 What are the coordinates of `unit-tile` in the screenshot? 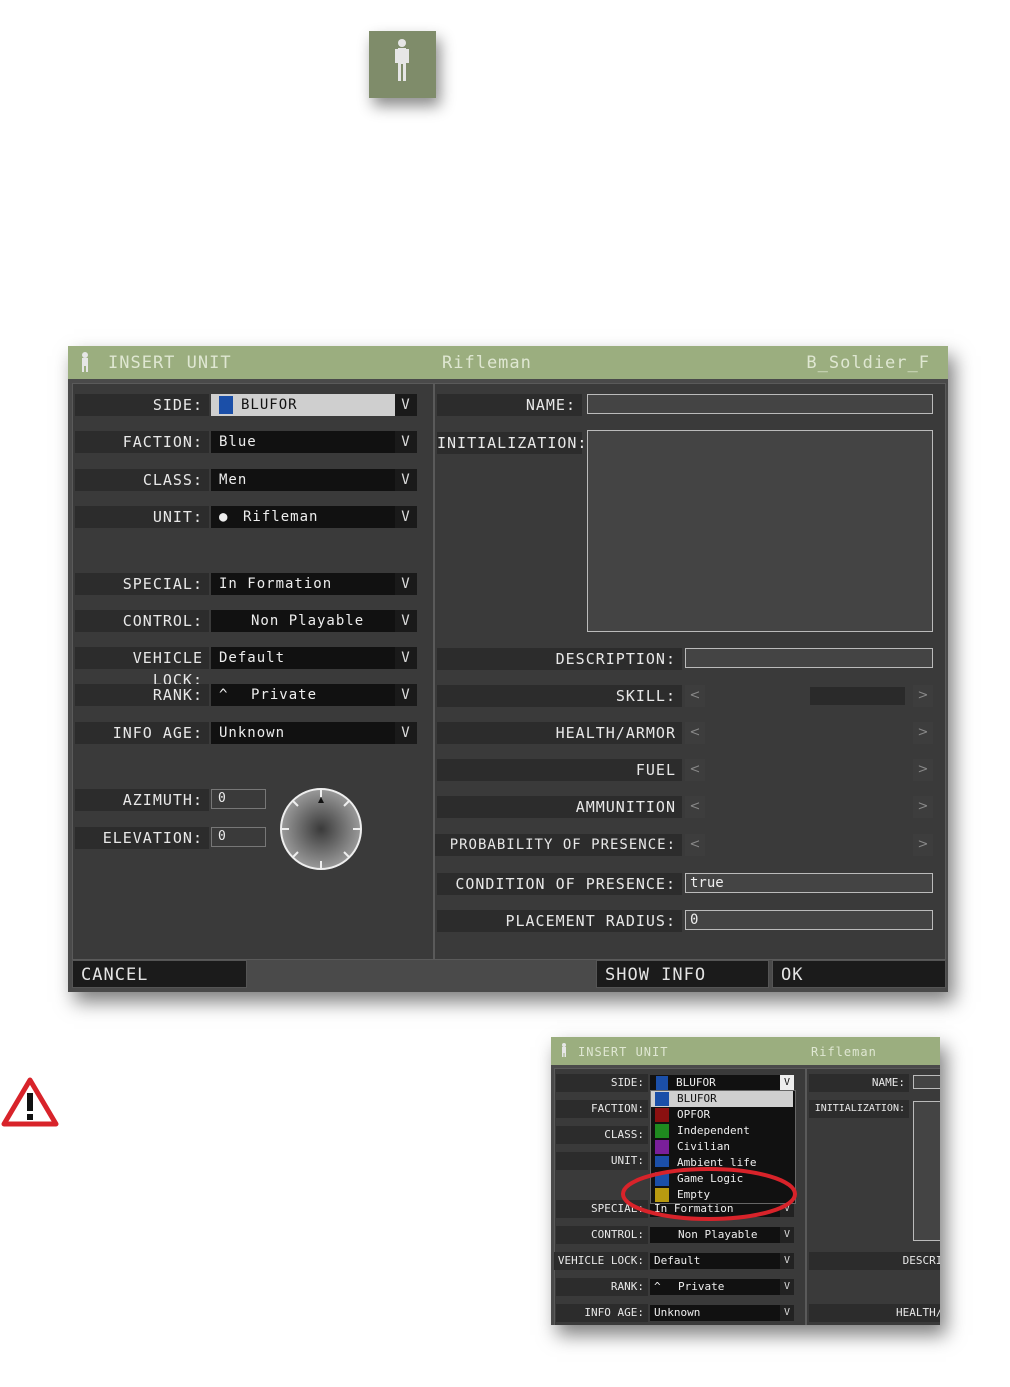 It's located at (402, 64).